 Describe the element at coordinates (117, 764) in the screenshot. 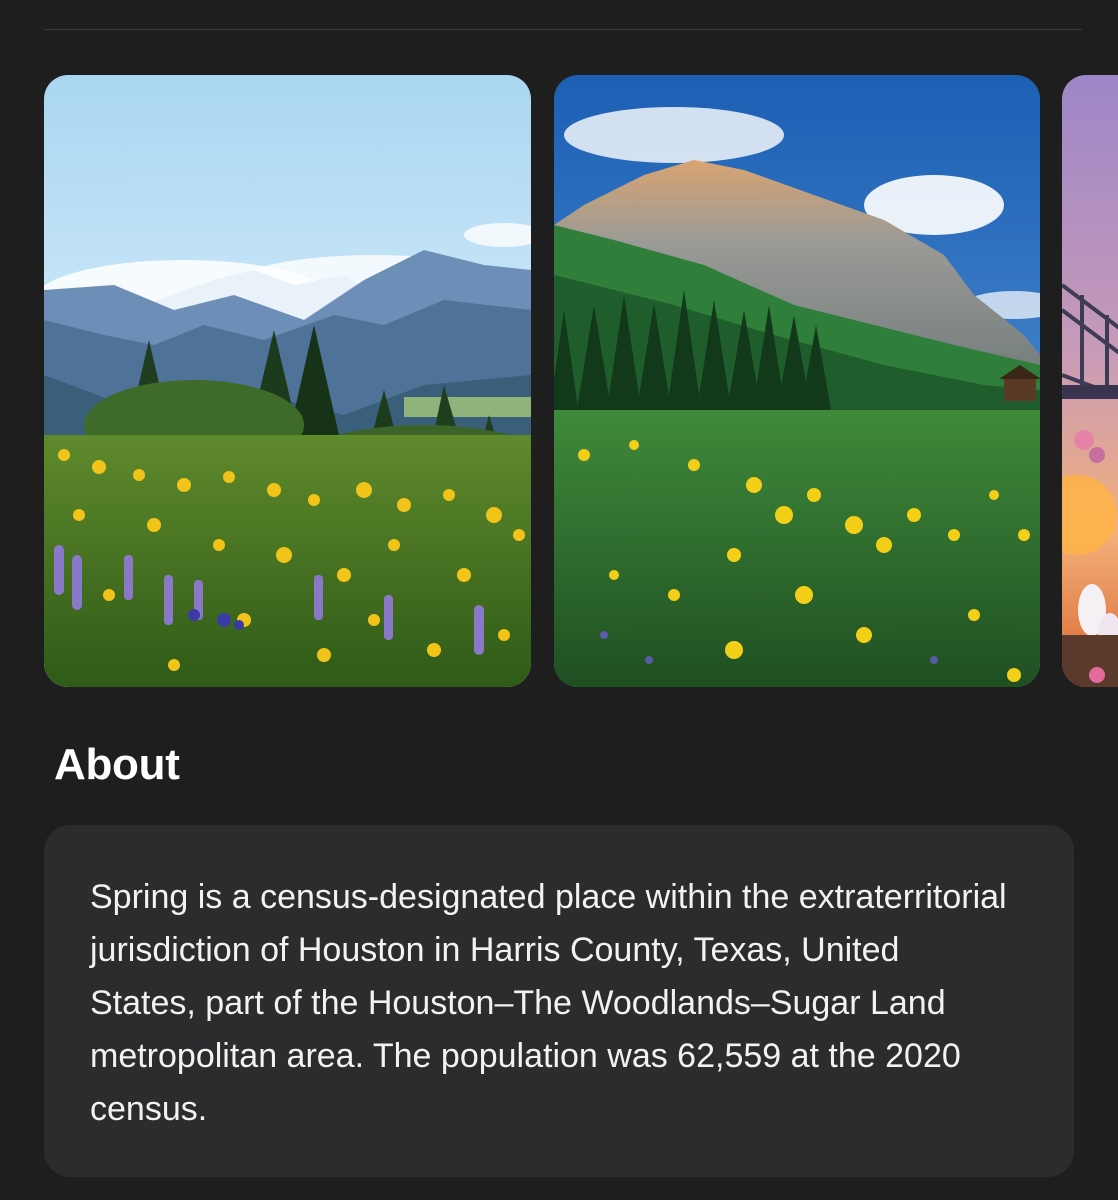

I see `about-heading: About` at that location.